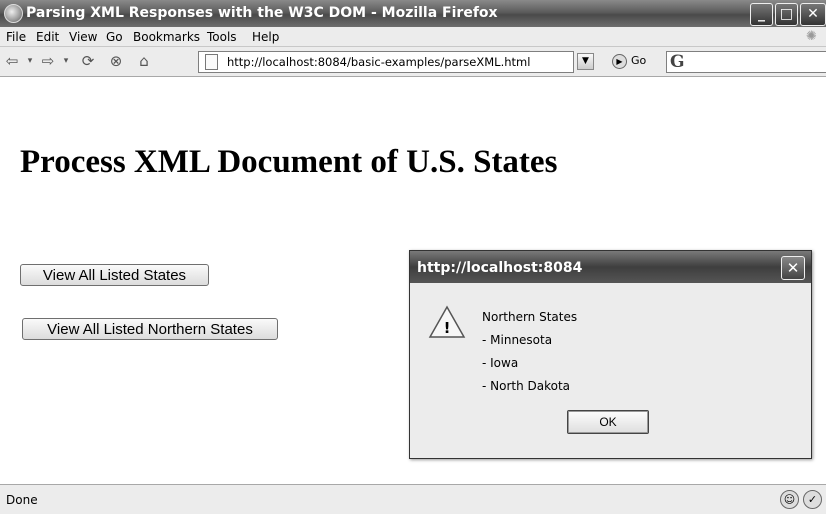 The image size is (826, 514). I want to click on back-icon: ⇦, so click(12, 61).